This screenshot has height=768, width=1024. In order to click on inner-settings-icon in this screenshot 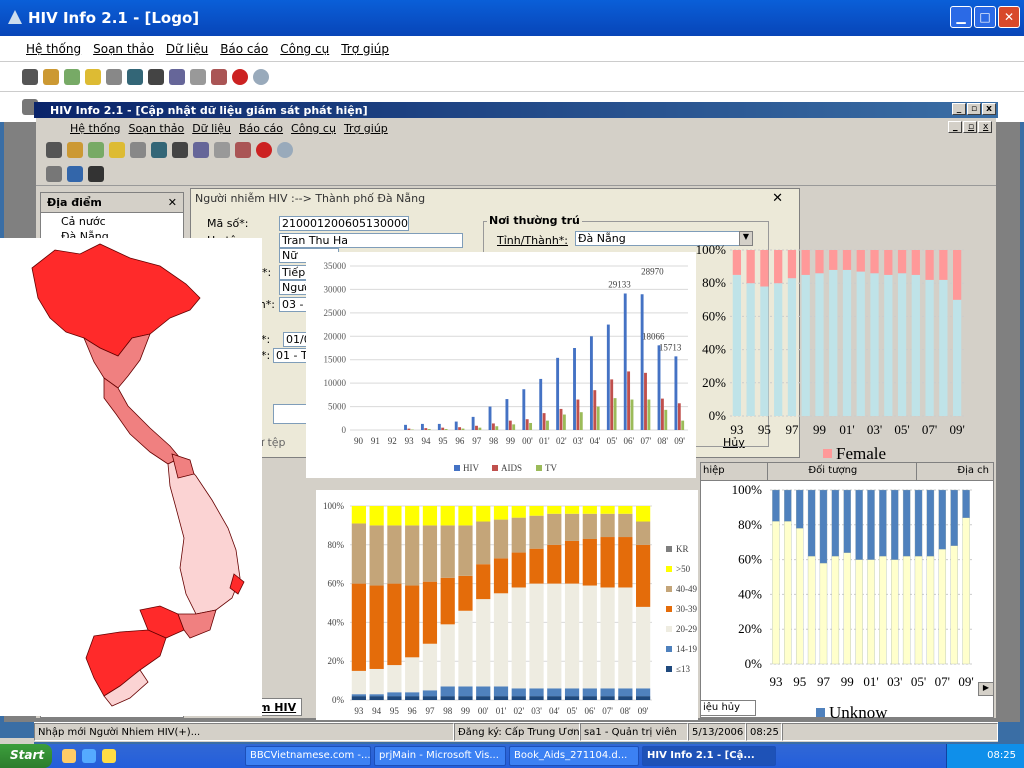, I will do `click(243, 150)`.